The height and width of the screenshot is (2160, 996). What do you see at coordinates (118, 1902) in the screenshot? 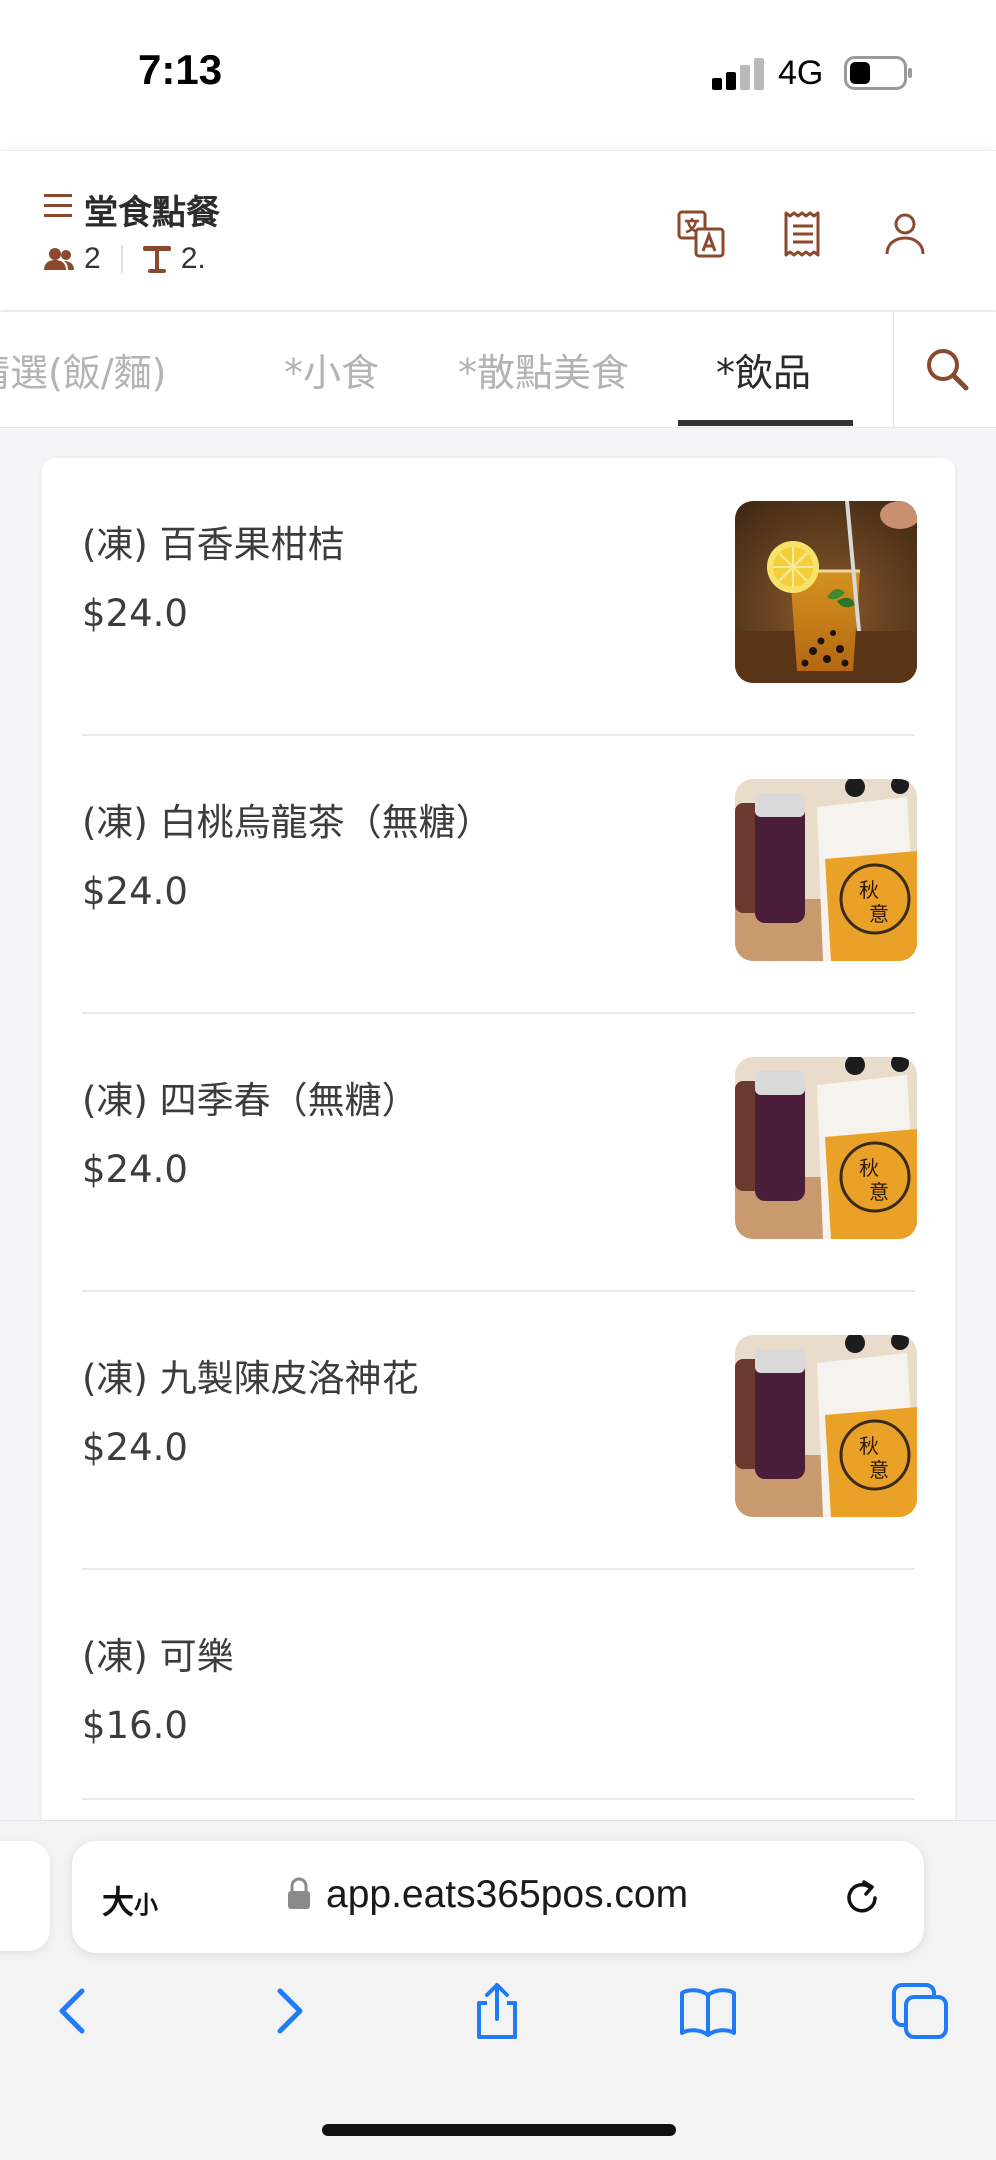
I see `text-size-large-label: 大` at bounding box center [118, 1902].